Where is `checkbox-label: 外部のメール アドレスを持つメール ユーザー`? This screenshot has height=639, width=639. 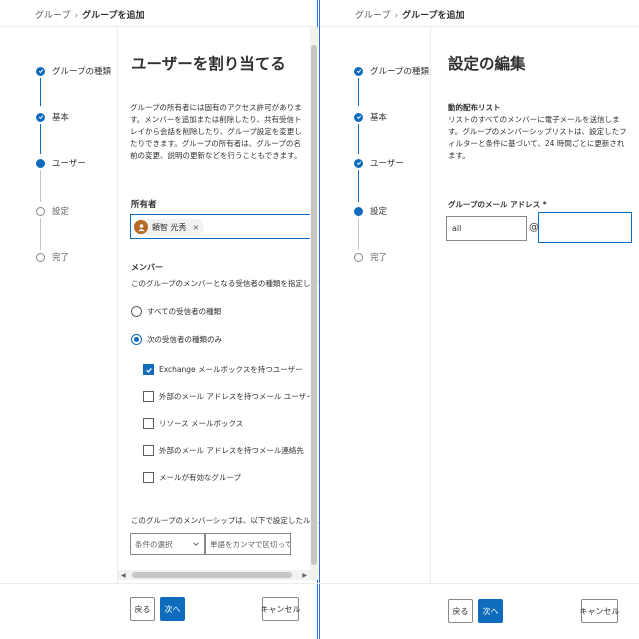
checkbox-label: 外部のメール アドレスを持つメール ユーザー is located at coordinates (236, 396).